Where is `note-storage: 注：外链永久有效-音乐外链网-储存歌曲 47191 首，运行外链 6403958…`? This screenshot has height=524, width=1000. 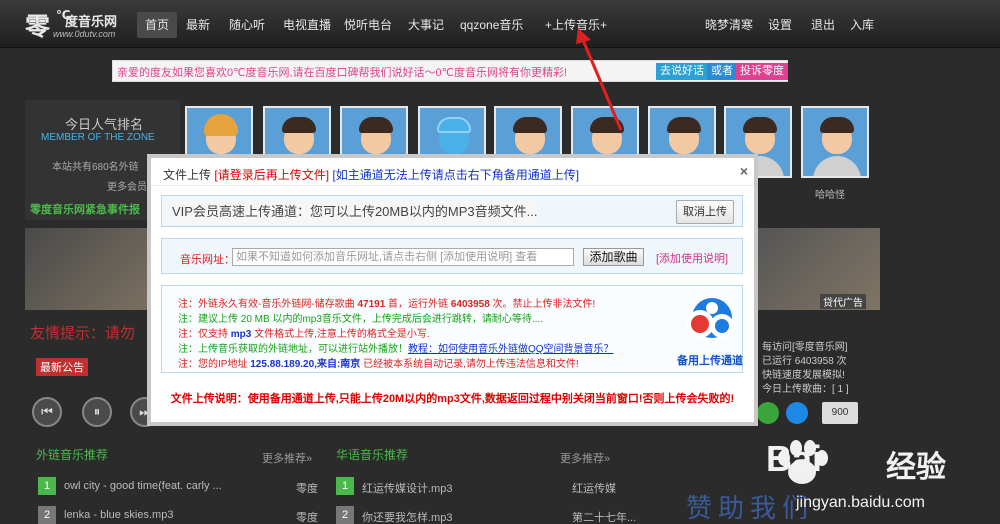 note-storage: 注：外链永久有效-音乐外链网-储存歌曲 47191 首，运行外链 6403958… is located at coordinates (387, 304).